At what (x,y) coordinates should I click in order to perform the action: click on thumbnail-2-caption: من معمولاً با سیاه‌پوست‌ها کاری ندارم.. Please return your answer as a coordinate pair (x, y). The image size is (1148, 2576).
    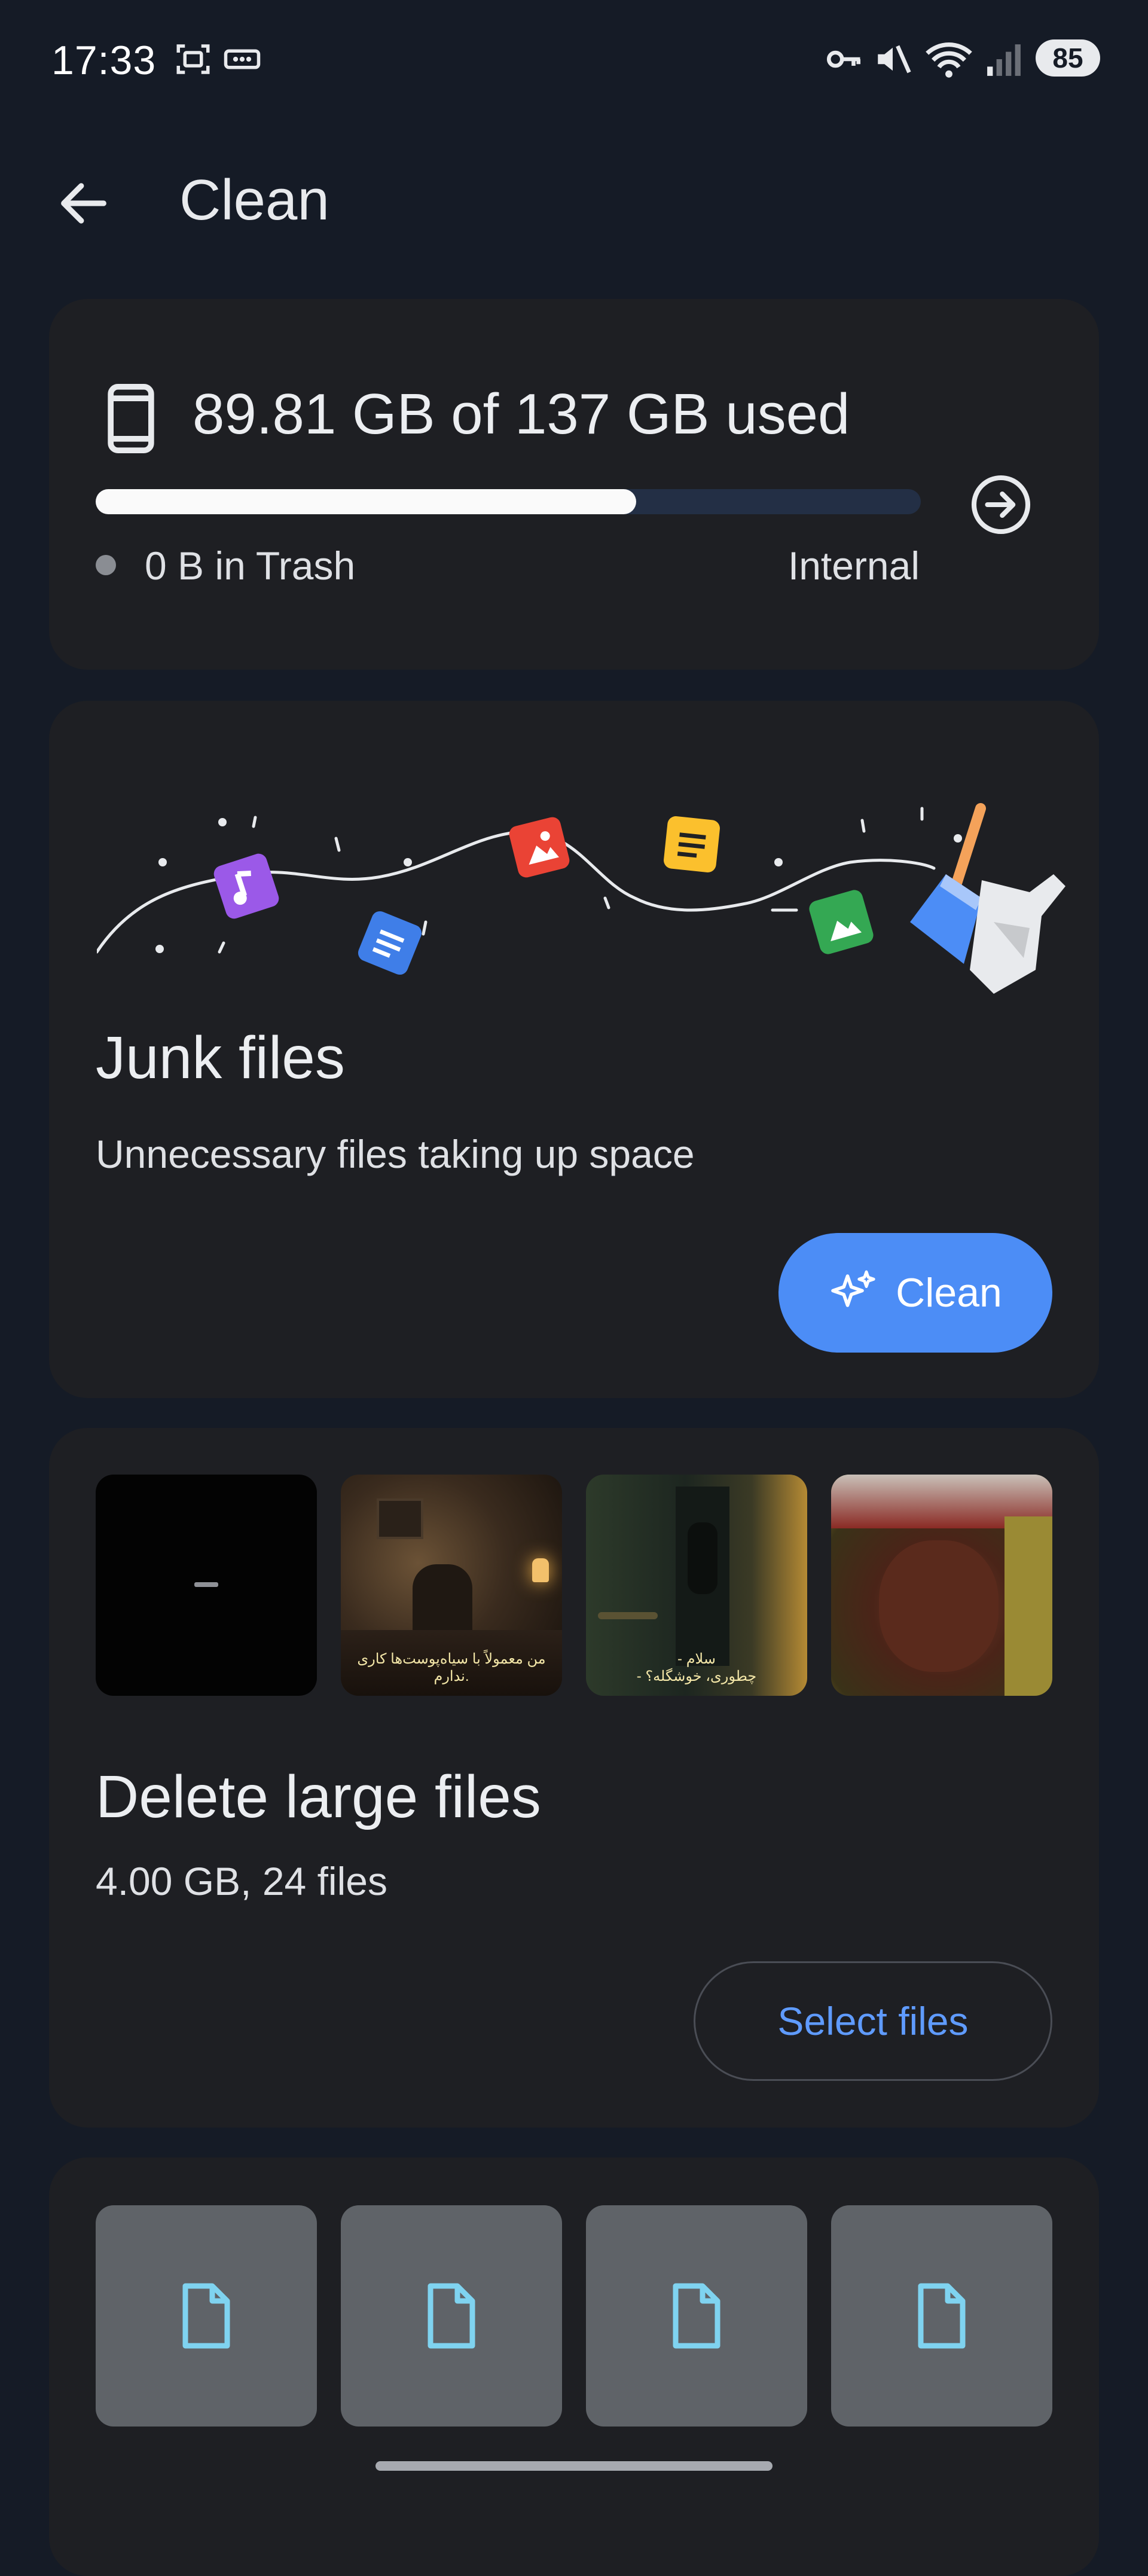
    Looking at the image, I should click on (451, 1667).